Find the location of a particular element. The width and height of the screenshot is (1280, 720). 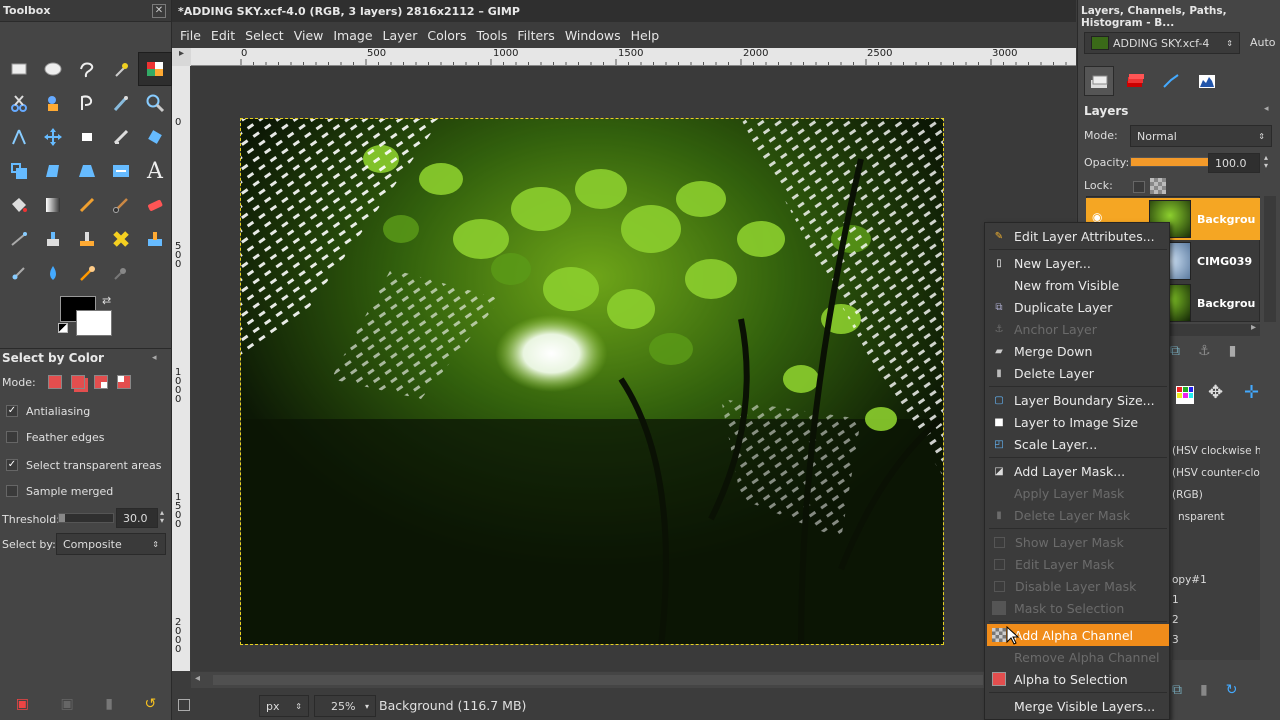

history-item: opy#1 is located at coordinates (1216, 580).